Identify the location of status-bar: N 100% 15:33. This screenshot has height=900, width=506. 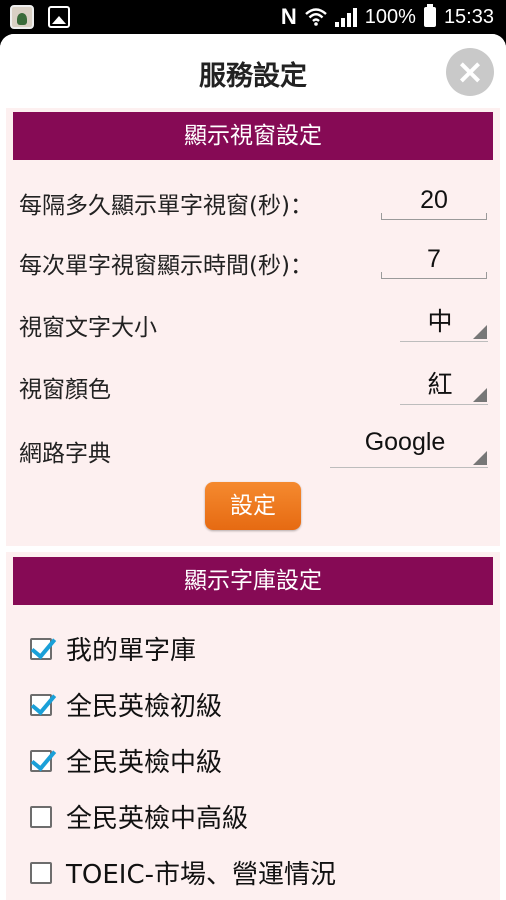
(253, 17).